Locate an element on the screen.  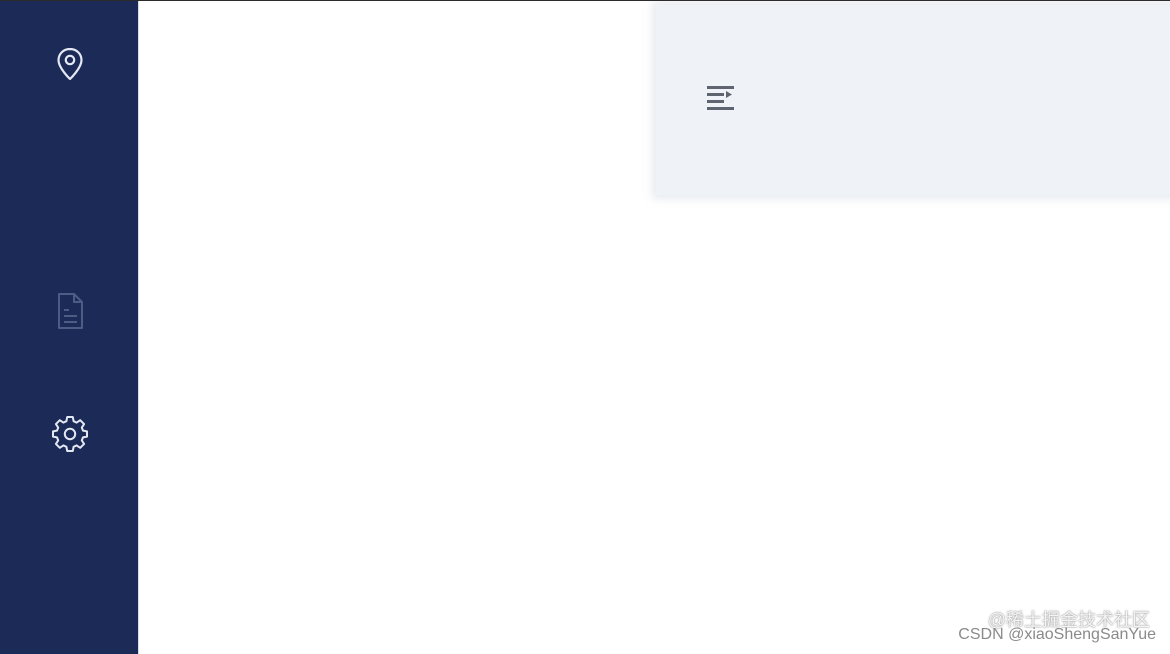
sidebar-nav is located at coordinates (69, 327).